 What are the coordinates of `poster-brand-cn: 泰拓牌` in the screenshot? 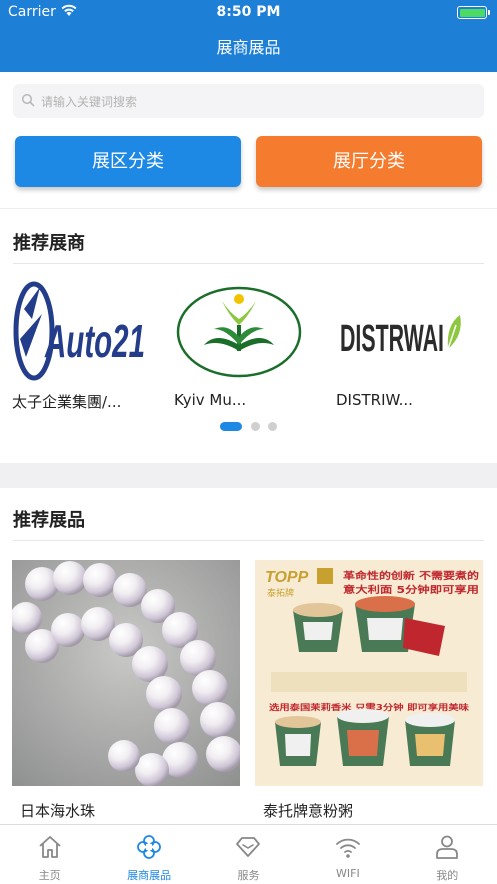 It's located at (280, 593).